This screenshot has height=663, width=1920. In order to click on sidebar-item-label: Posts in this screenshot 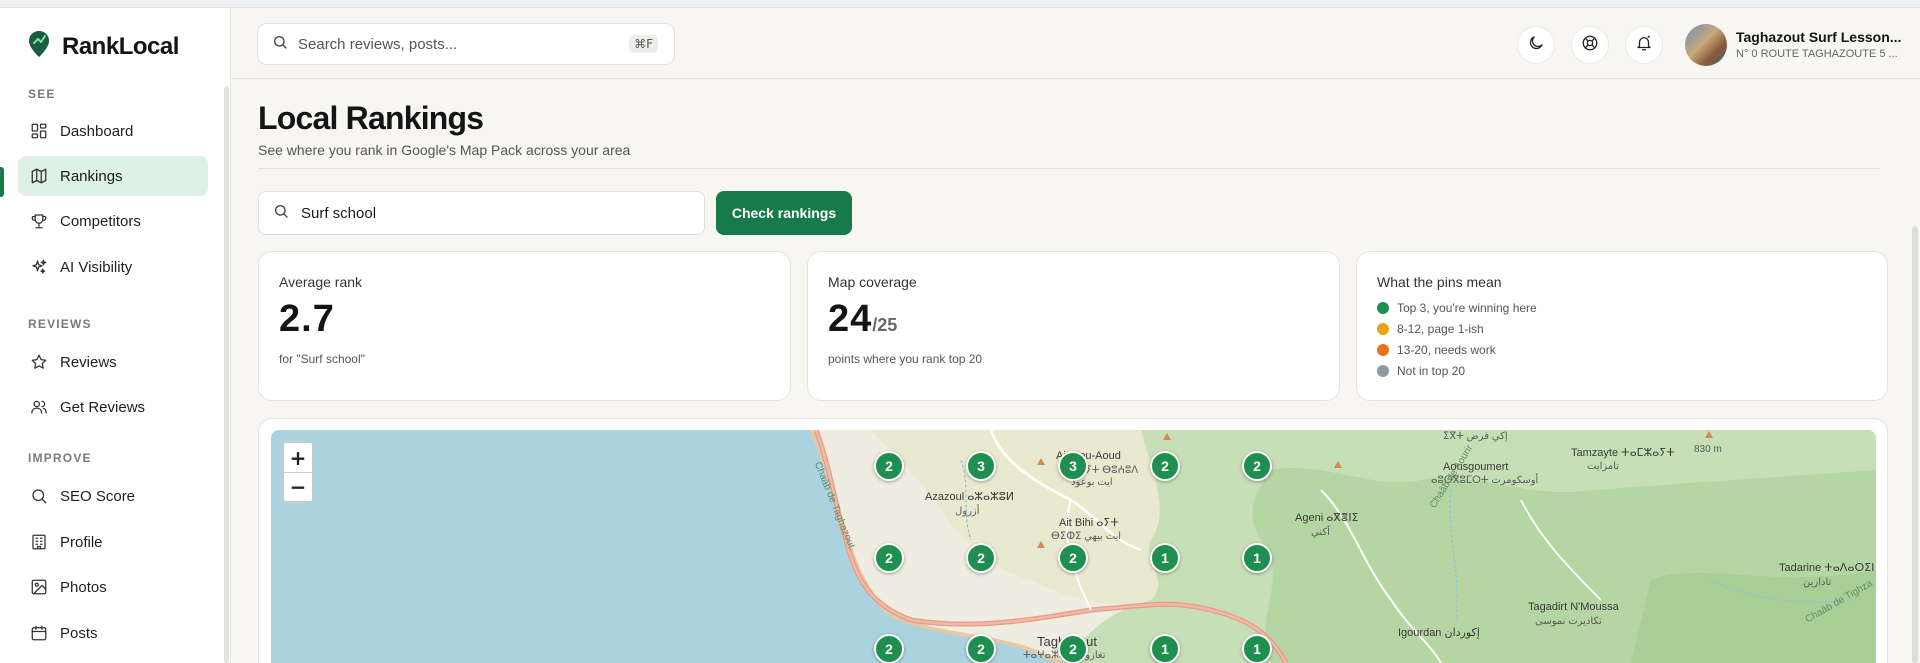, I will do `click(79, 633)`.